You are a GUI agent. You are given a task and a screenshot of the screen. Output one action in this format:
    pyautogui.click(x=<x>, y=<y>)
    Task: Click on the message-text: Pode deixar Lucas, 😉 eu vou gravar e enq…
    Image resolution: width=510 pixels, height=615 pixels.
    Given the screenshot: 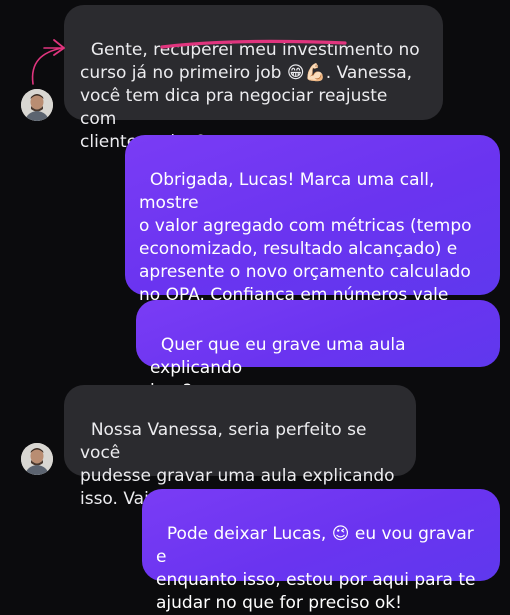 What is the action you would take?
    pyautogui.click(x=316, y=568)
    